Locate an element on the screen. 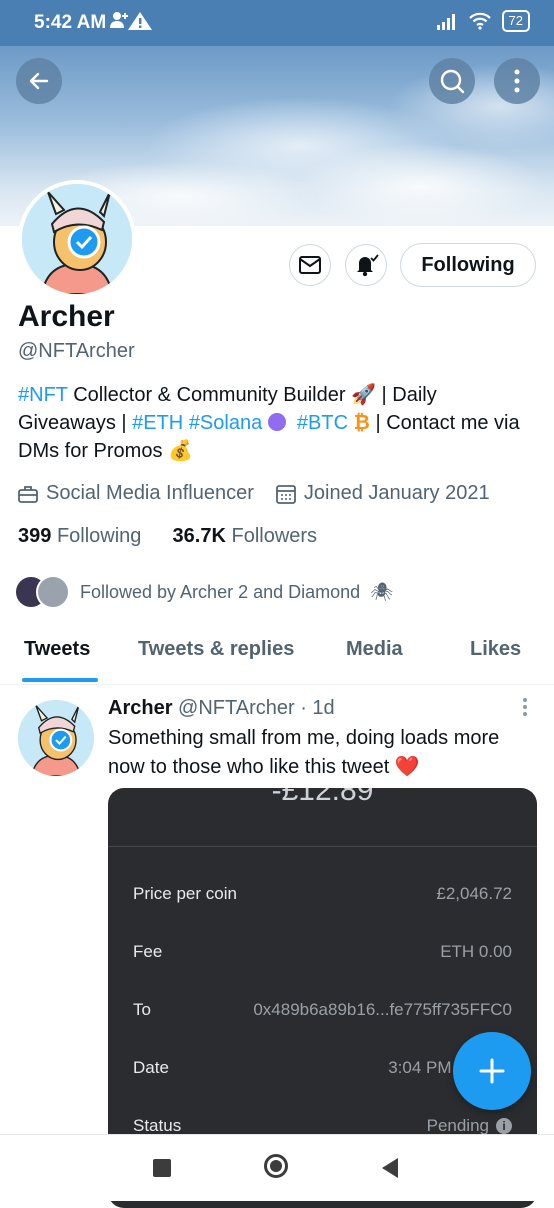 The height and width of the screenshot is (1208, 554). status-bar: 5:42 AM 72 is located at coordinates (277, 23).